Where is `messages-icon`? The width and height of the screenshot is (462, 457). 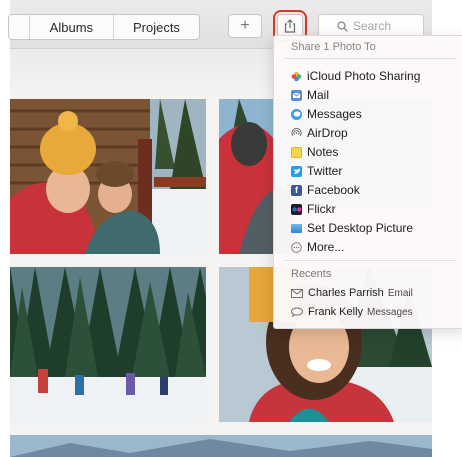 messages-icon is located at coordinates (296, 114).